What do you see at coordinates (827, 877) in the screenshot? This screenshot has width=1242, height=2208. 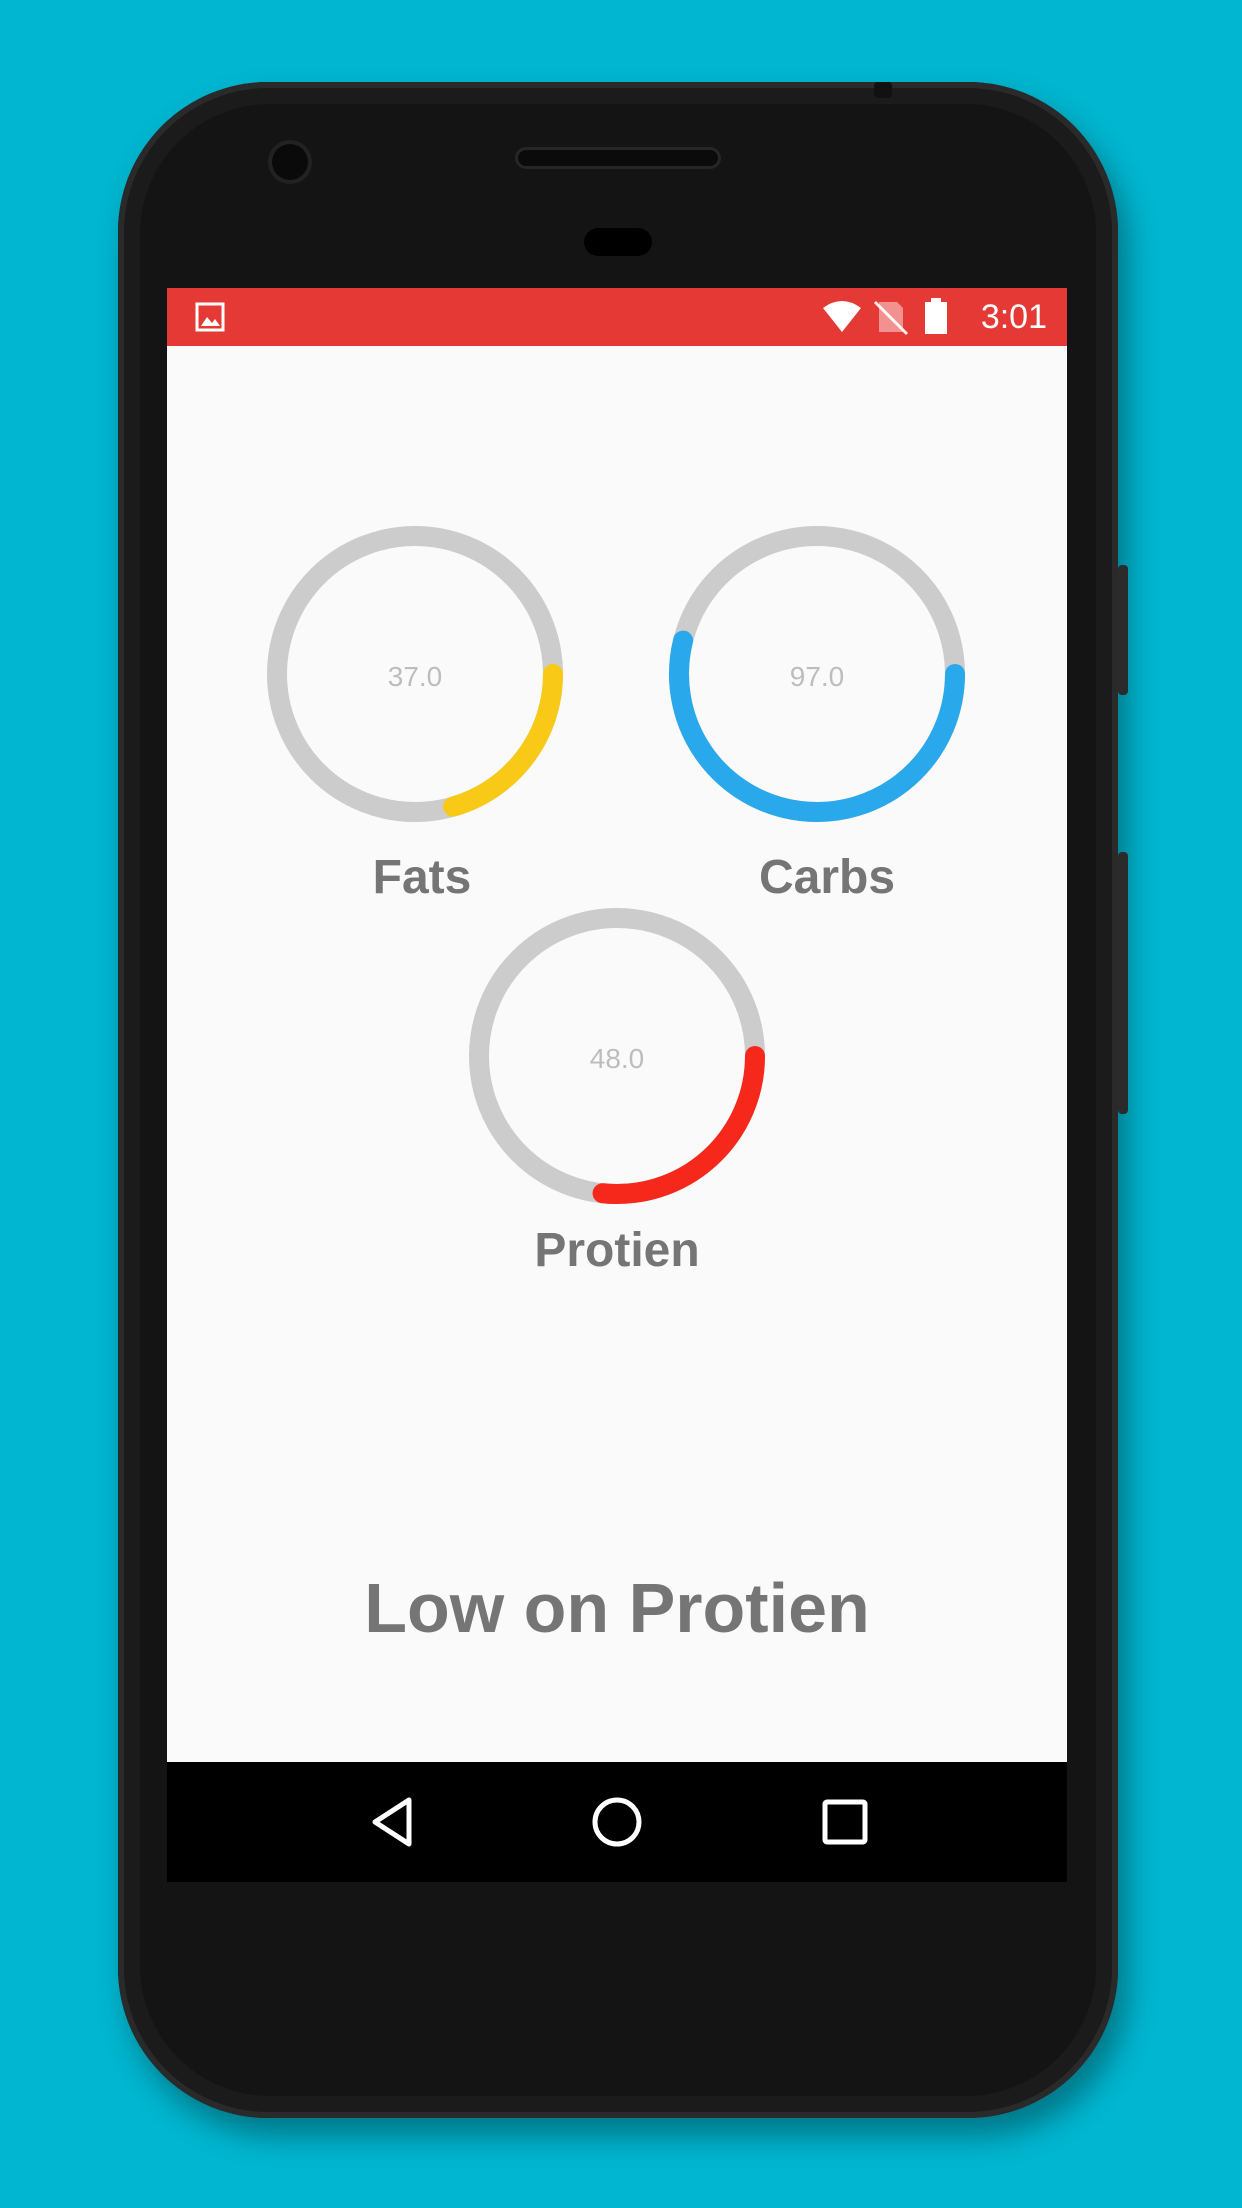 I see `label-carbs: Carbs` at bounding box center [827, 877].